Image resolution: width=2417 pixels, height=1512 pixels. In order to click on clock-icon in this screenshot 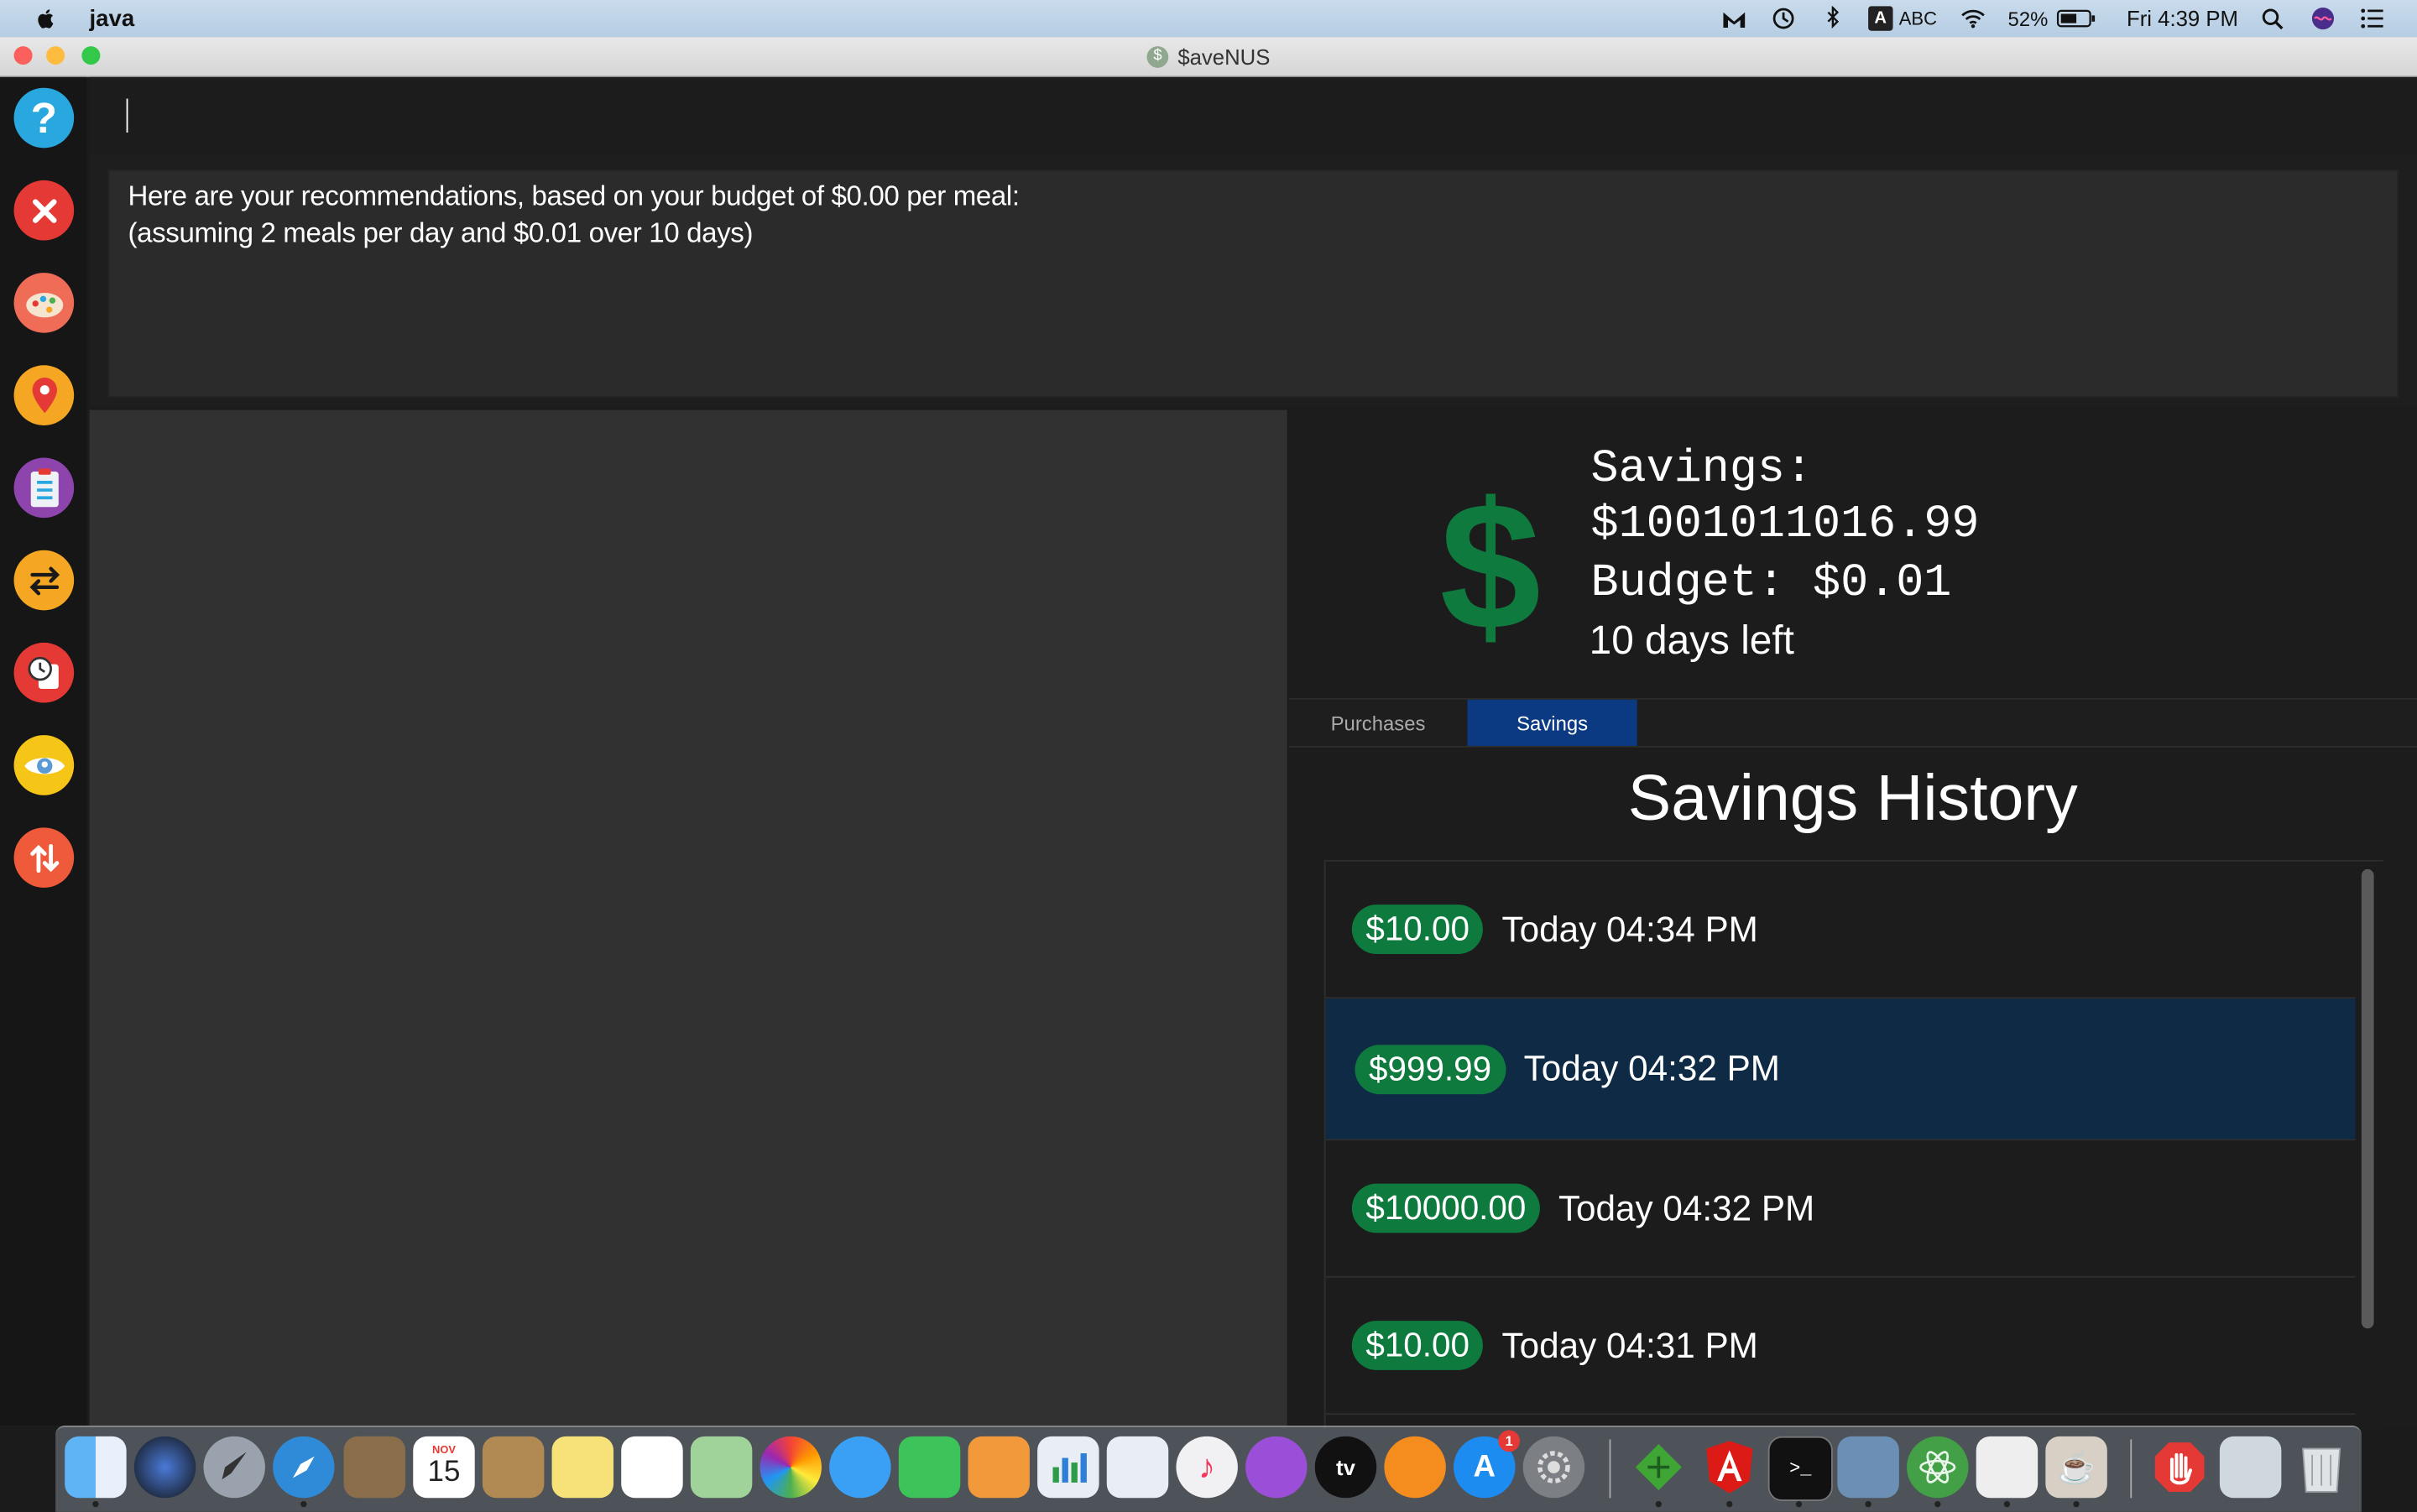, I will do `click(42, 672)`.